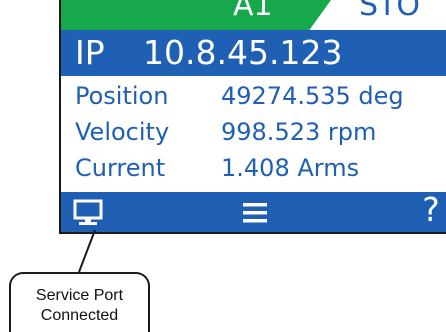 This screenshot has width=446, height=332. I want to click on tab-a1: A1, so click(253, 13).